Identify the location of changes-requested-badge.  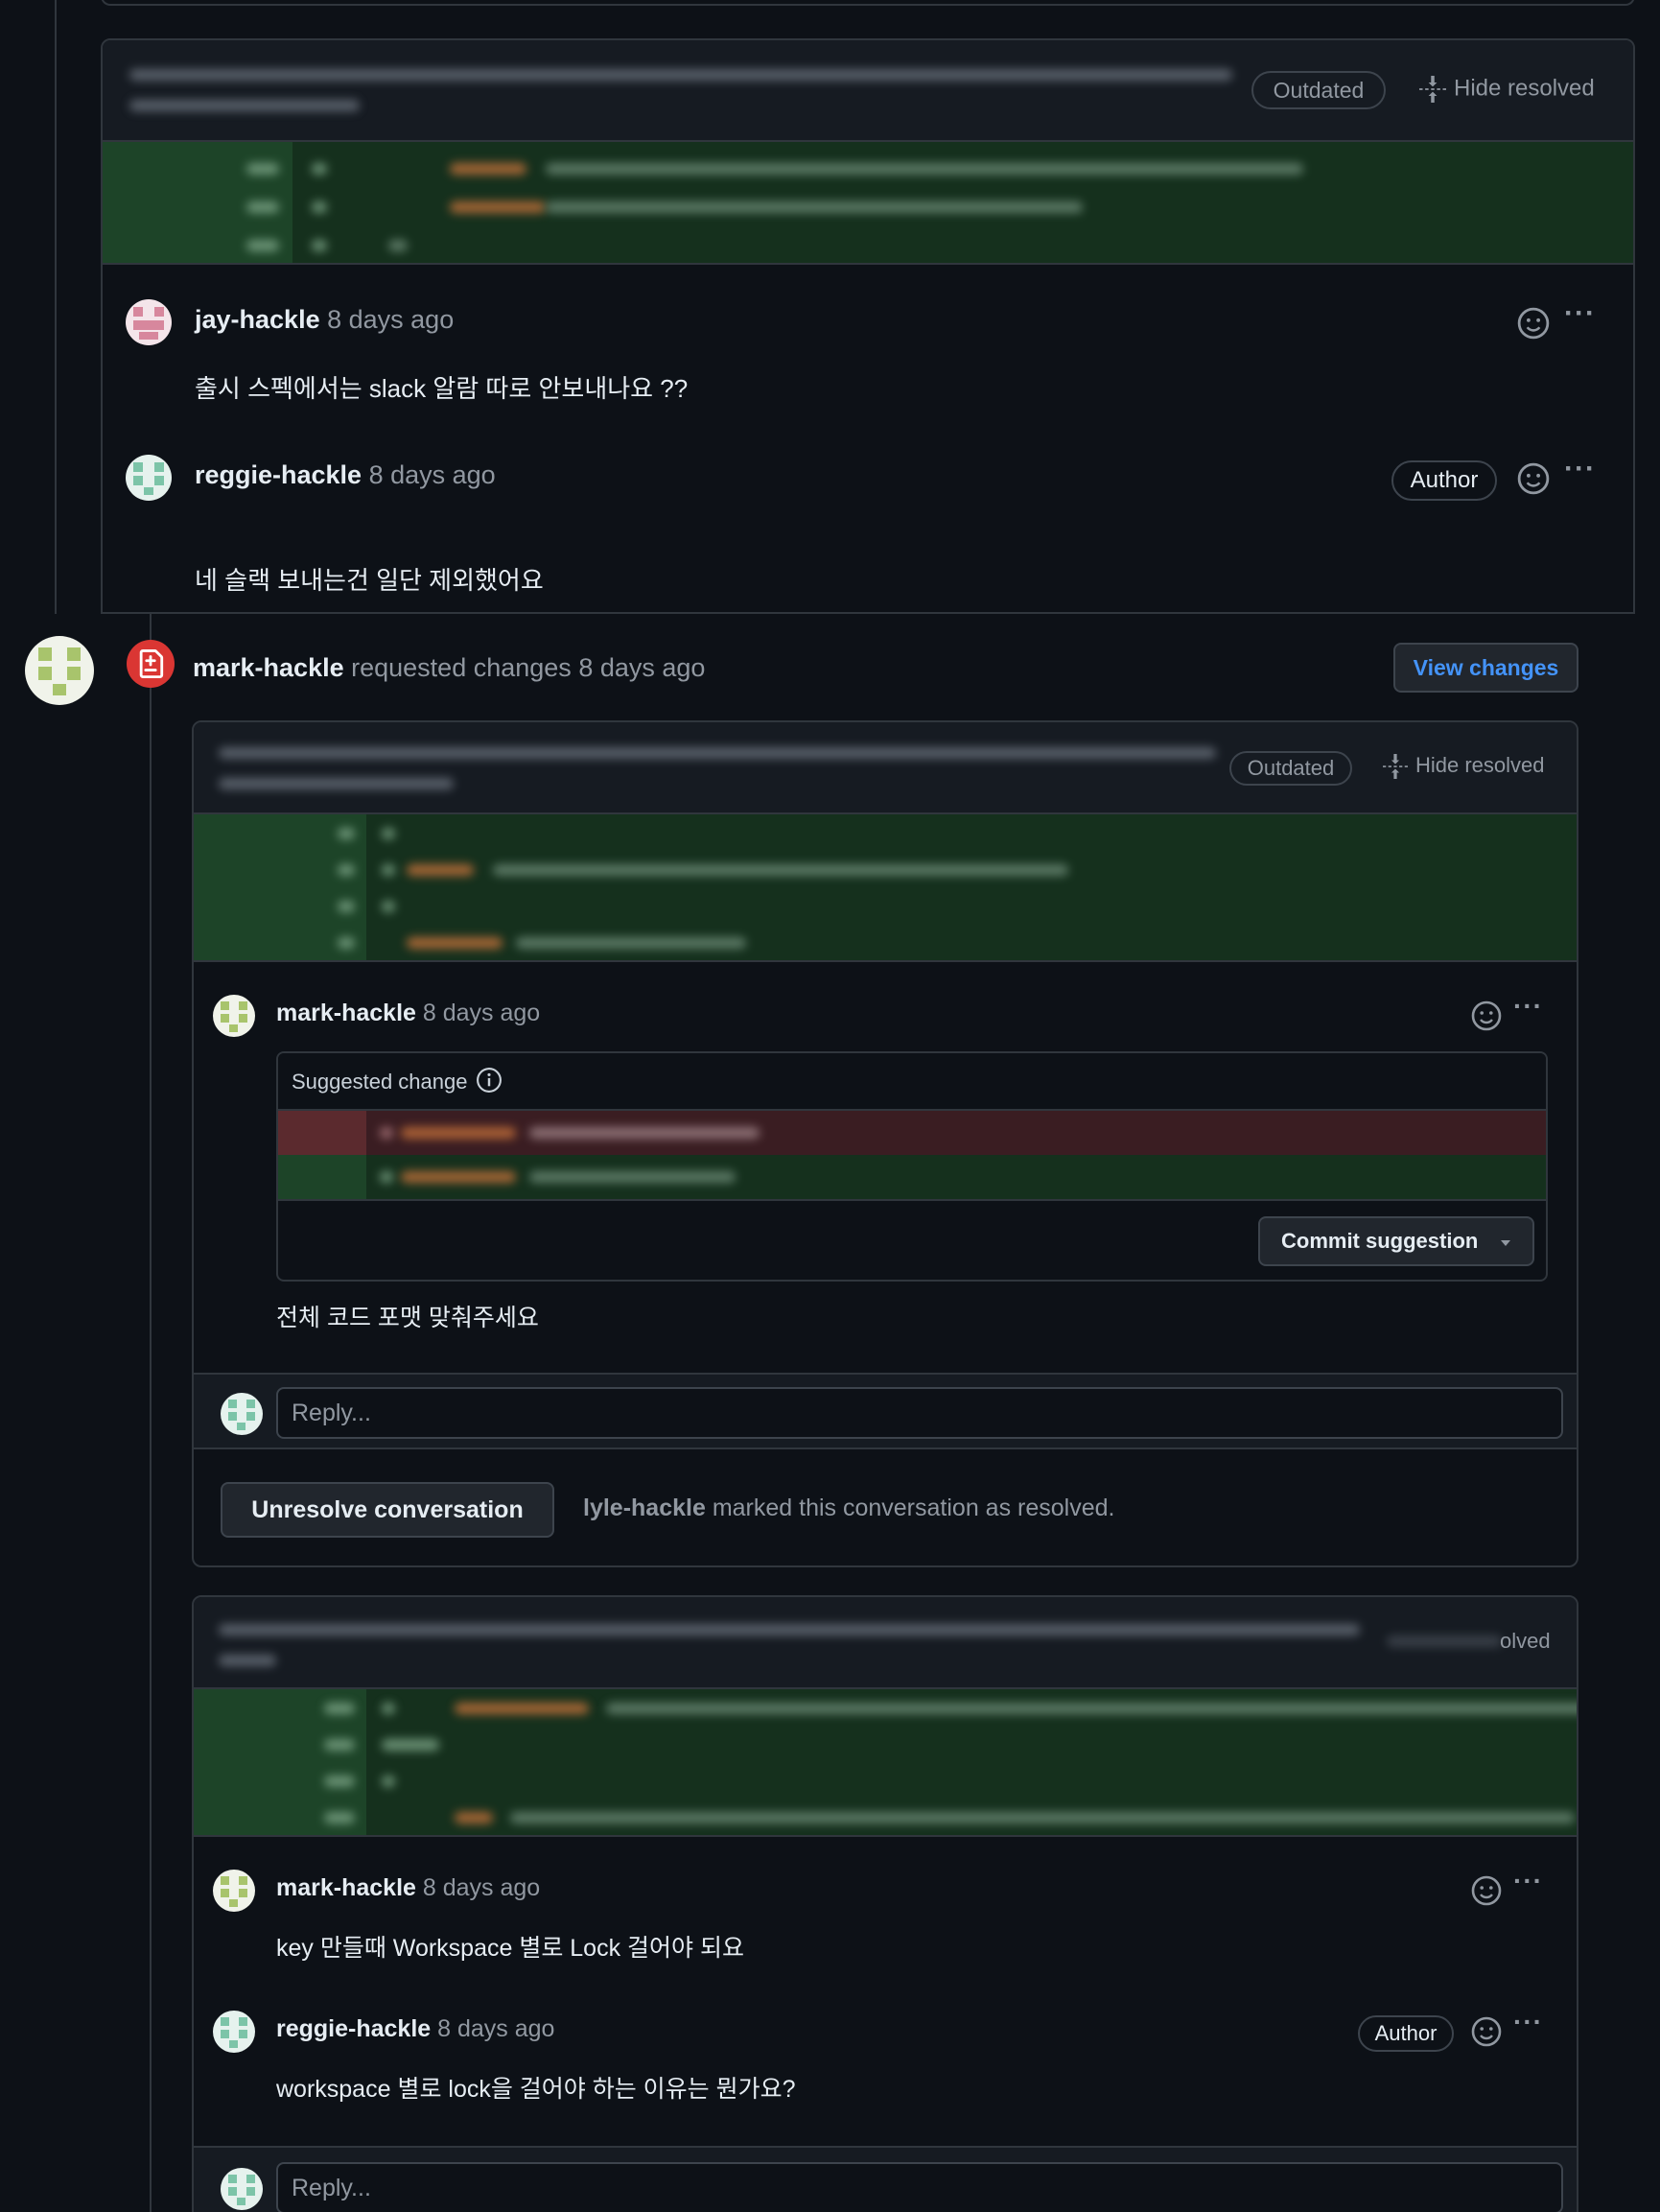
(151, 664).